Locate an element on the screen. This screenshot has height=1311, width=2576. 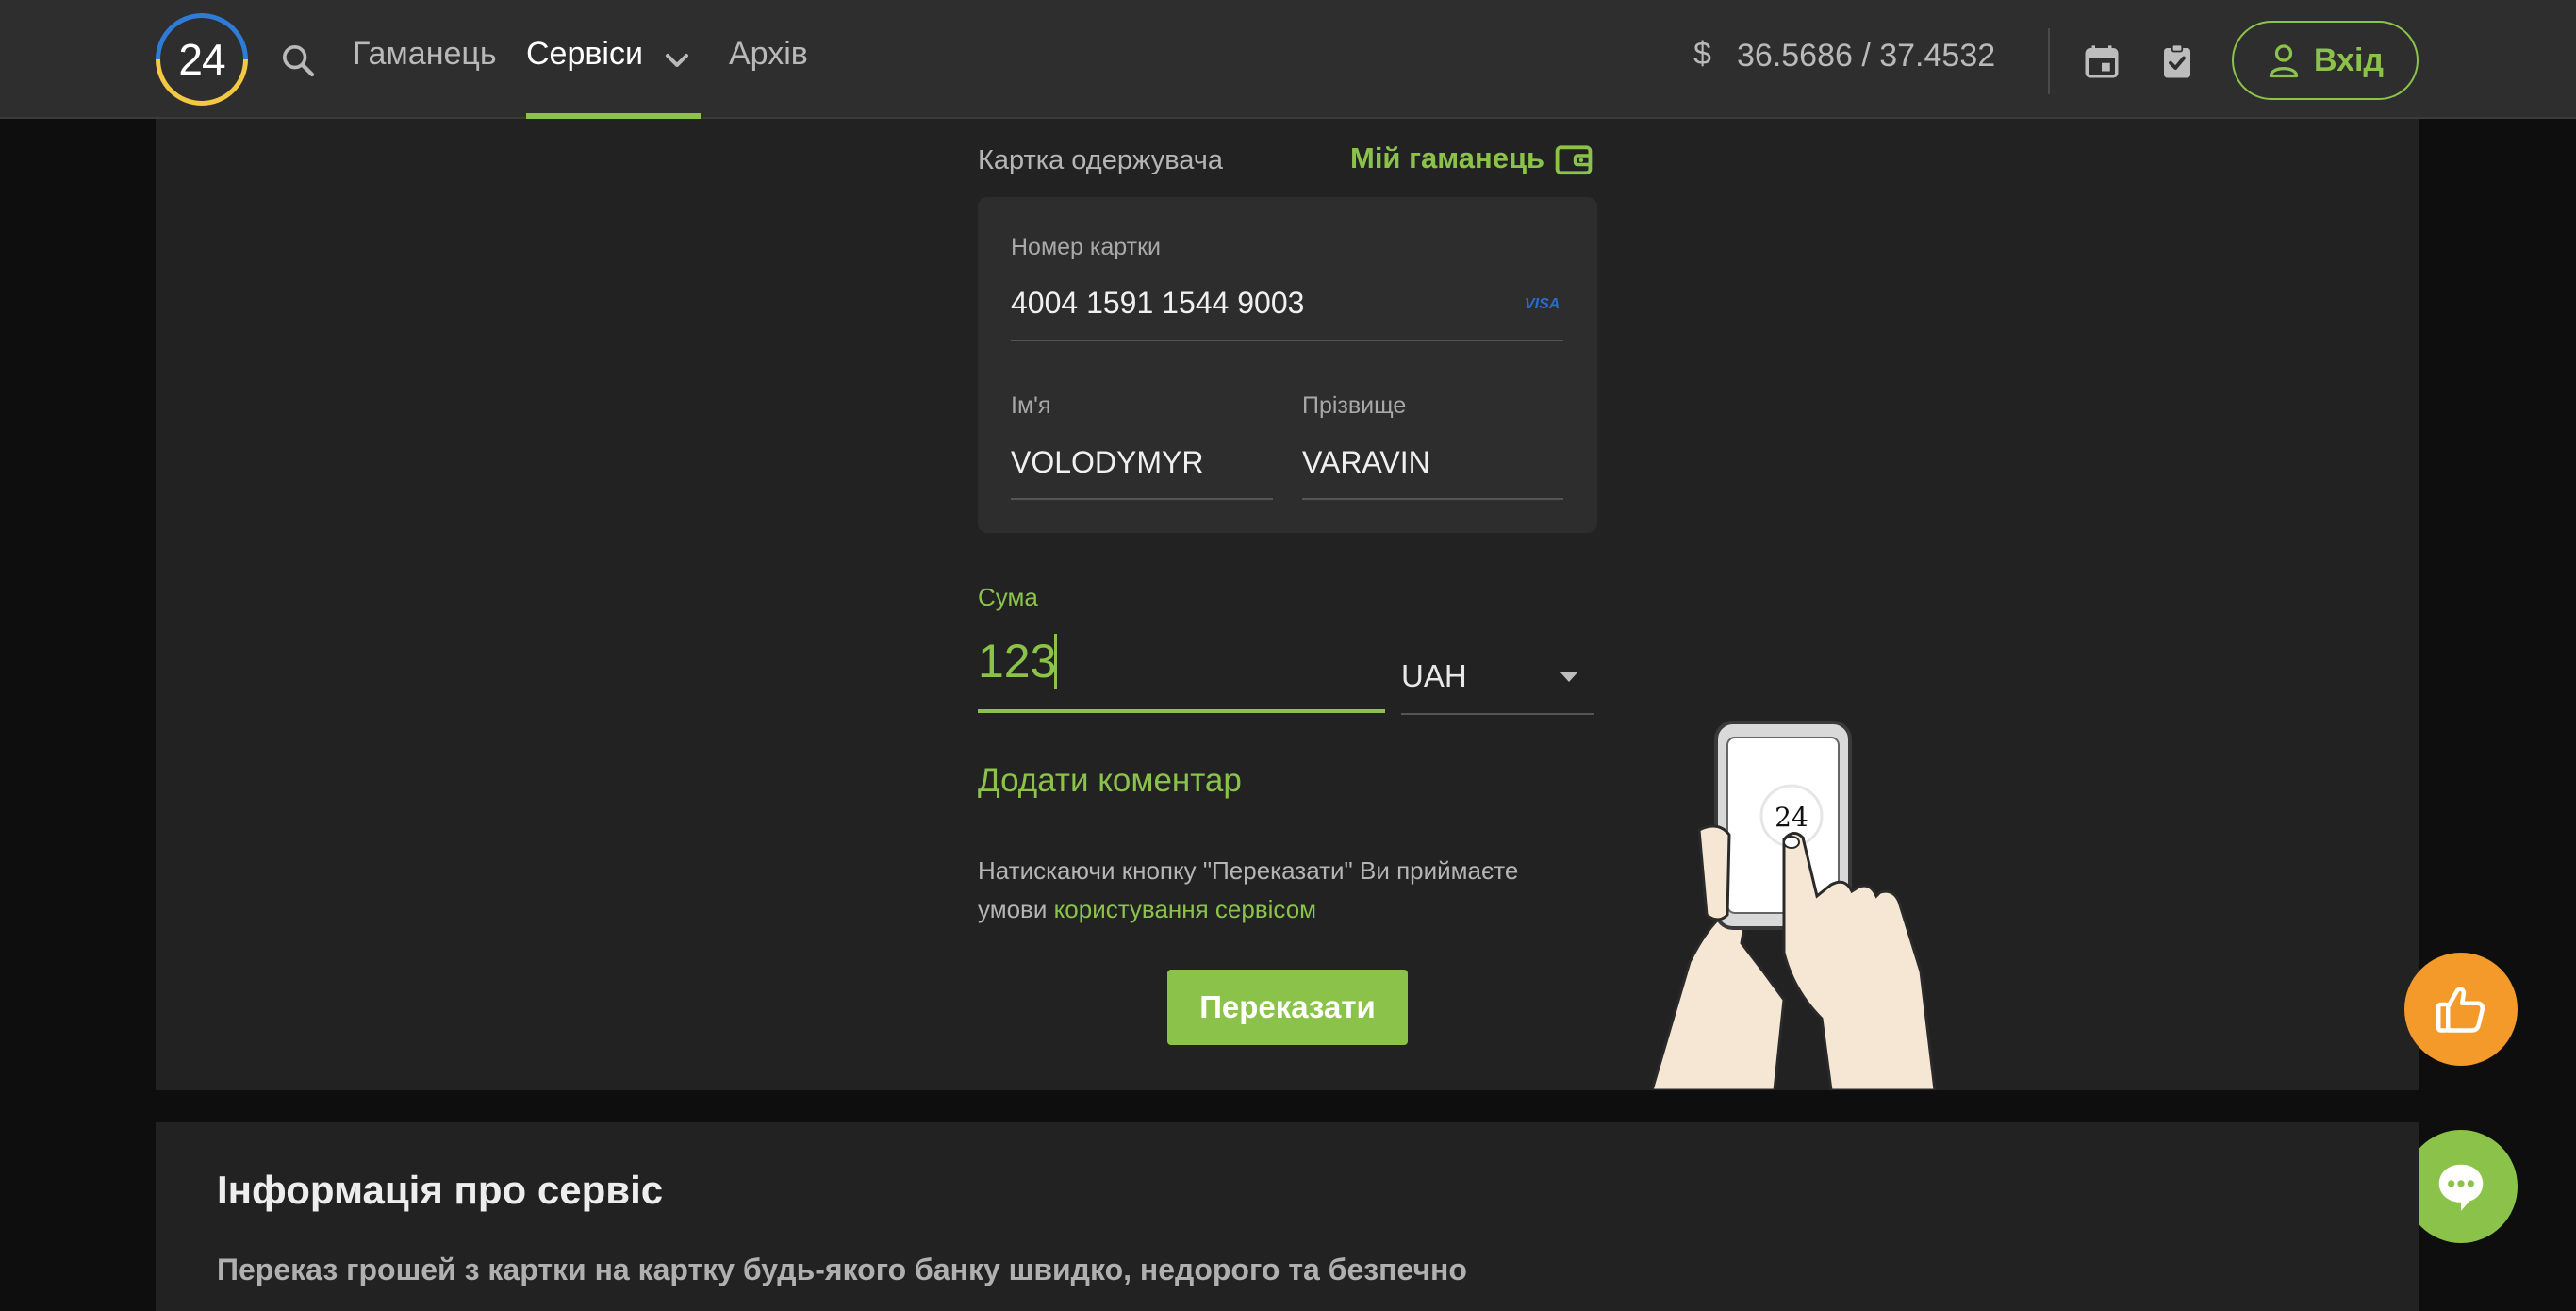
header-divider is located at coordinates (2049, 61).